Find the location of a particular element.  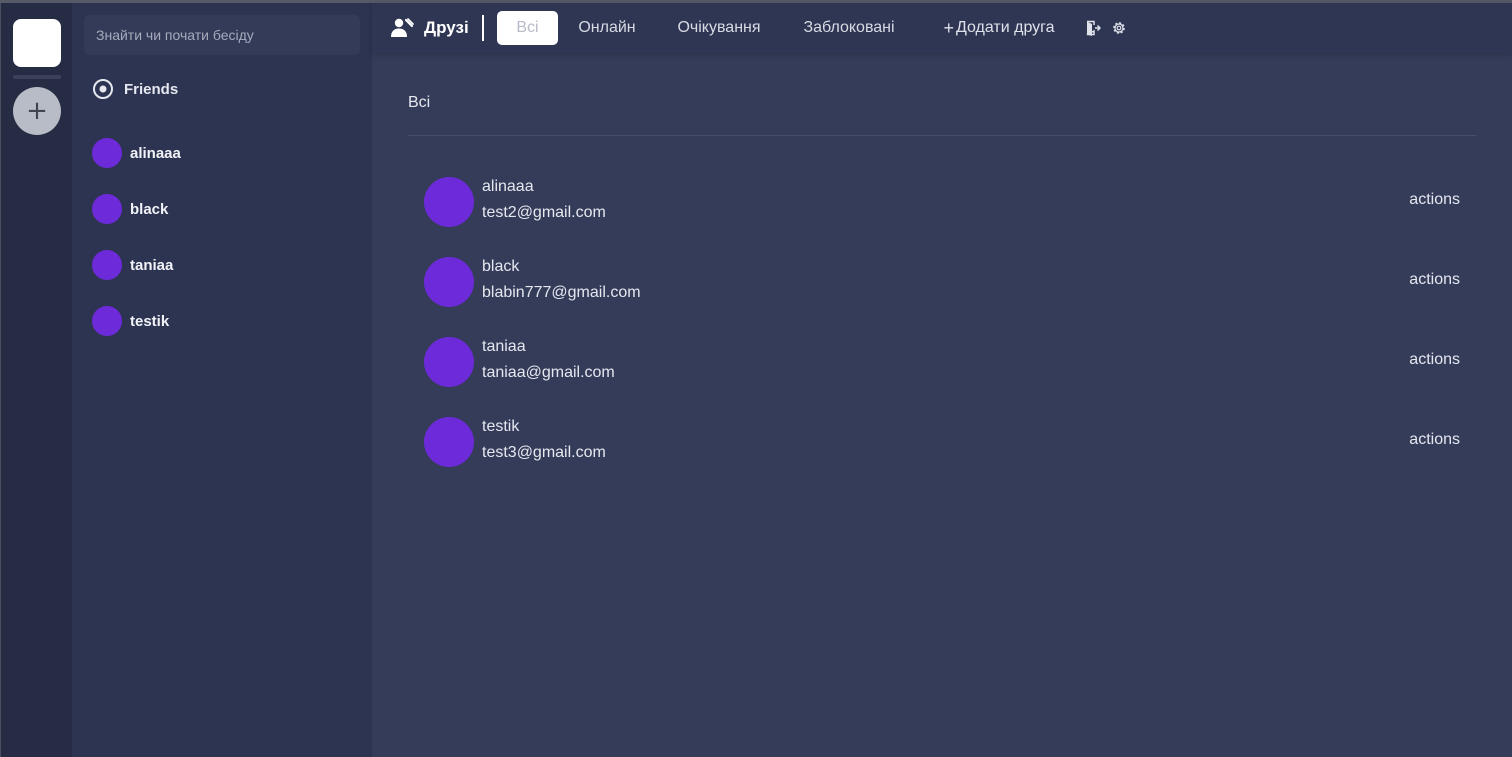

friend-email: test2@gmail.com is located at coordinates (544, 212).